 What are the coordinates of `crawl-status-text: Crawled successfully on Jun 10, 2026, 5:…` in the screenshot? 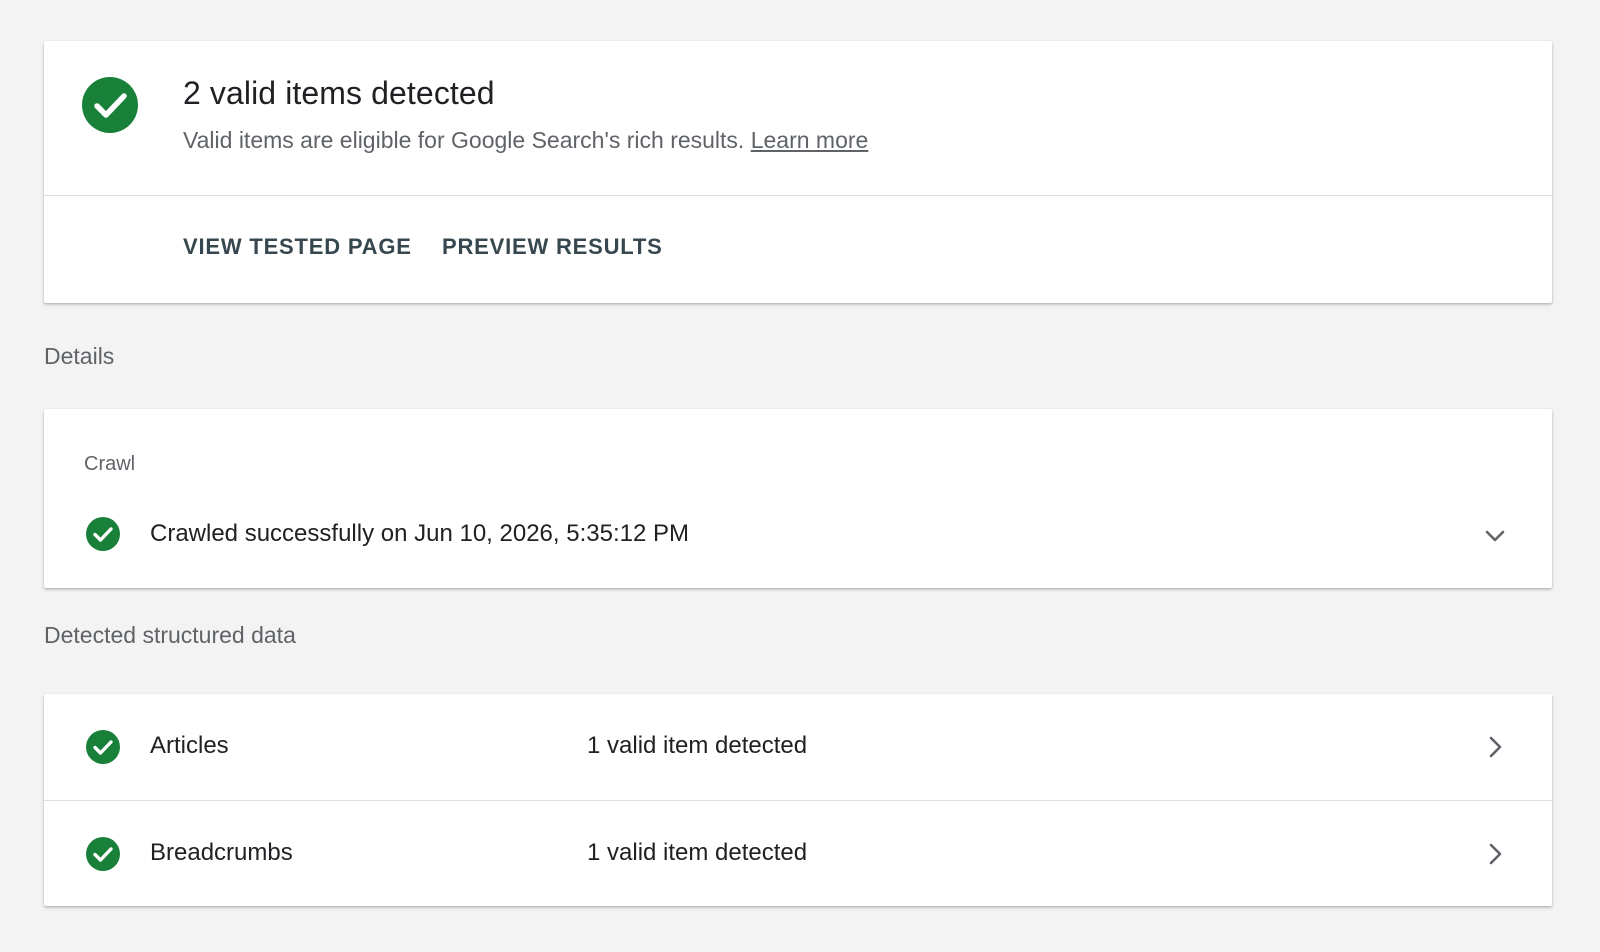 It's located at (419, 533).